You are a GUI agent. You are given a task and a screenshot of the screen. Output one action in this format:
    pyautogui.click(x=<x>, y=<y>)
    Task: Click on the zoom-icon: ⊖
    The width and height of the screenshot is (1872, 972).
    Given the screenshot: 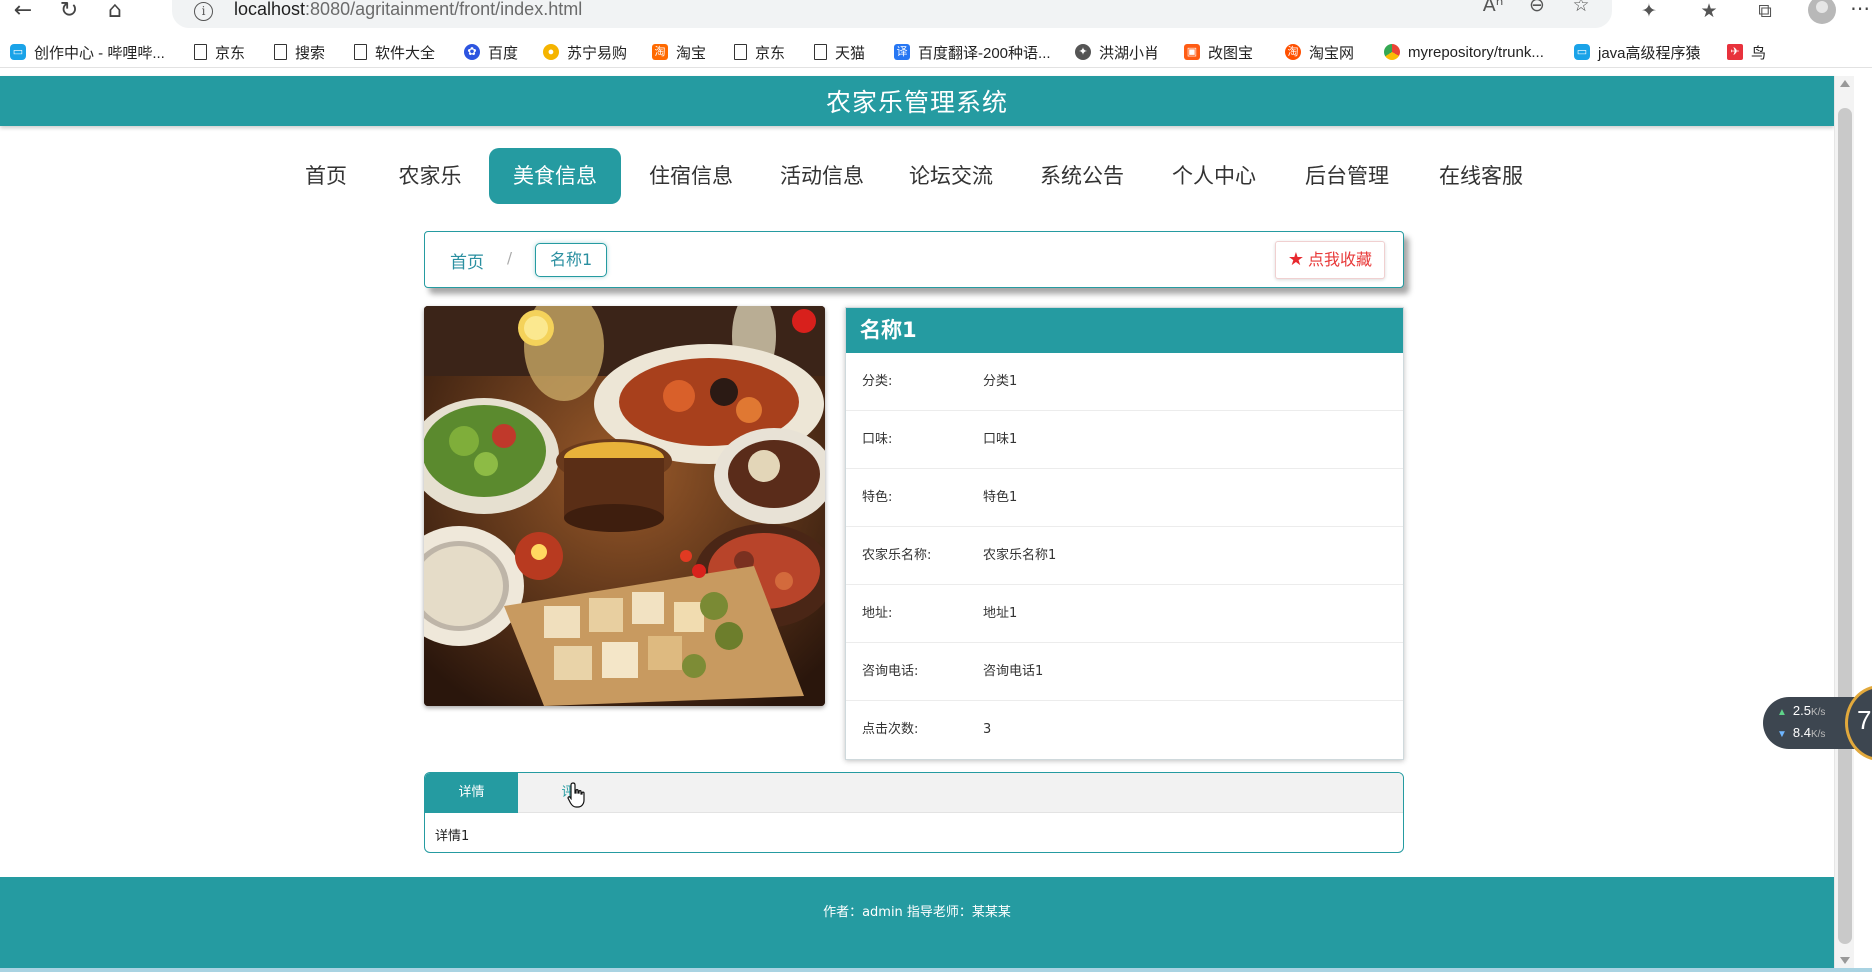 What is the action you would take?
    pyautogui.click(x=1537, y=9)
    